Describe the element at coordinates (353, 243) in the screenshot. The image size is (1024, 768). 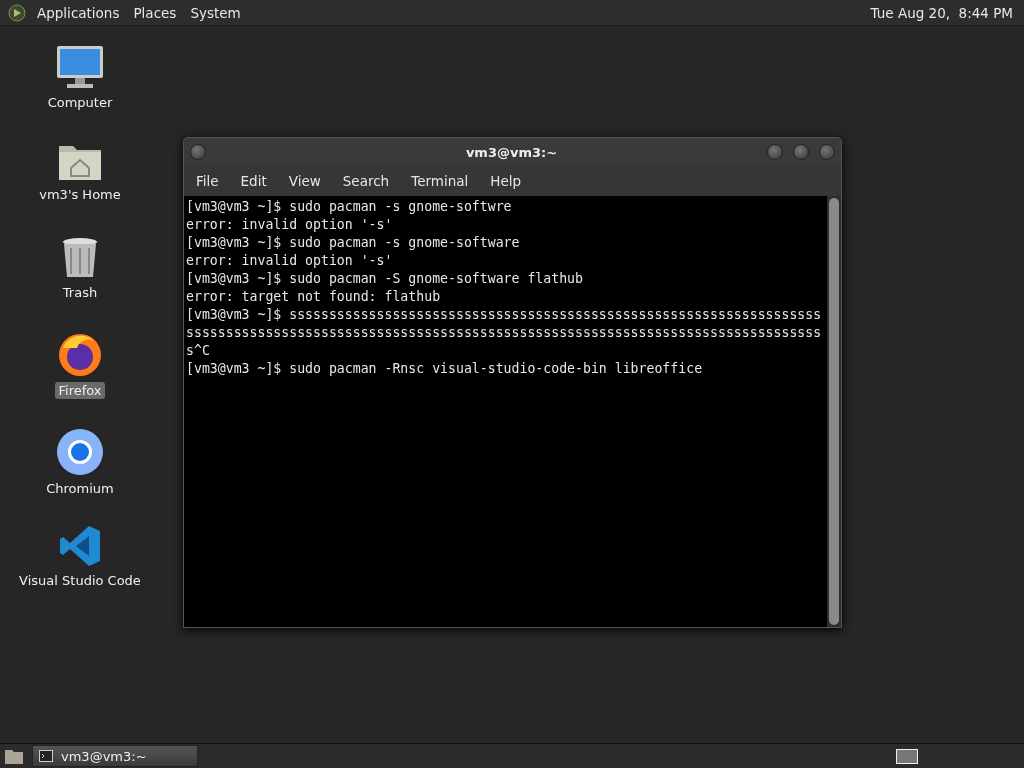
I see `terminal-line: [vm3@vm3 ~]$ sudo pacman -s gnome-software` at that location.